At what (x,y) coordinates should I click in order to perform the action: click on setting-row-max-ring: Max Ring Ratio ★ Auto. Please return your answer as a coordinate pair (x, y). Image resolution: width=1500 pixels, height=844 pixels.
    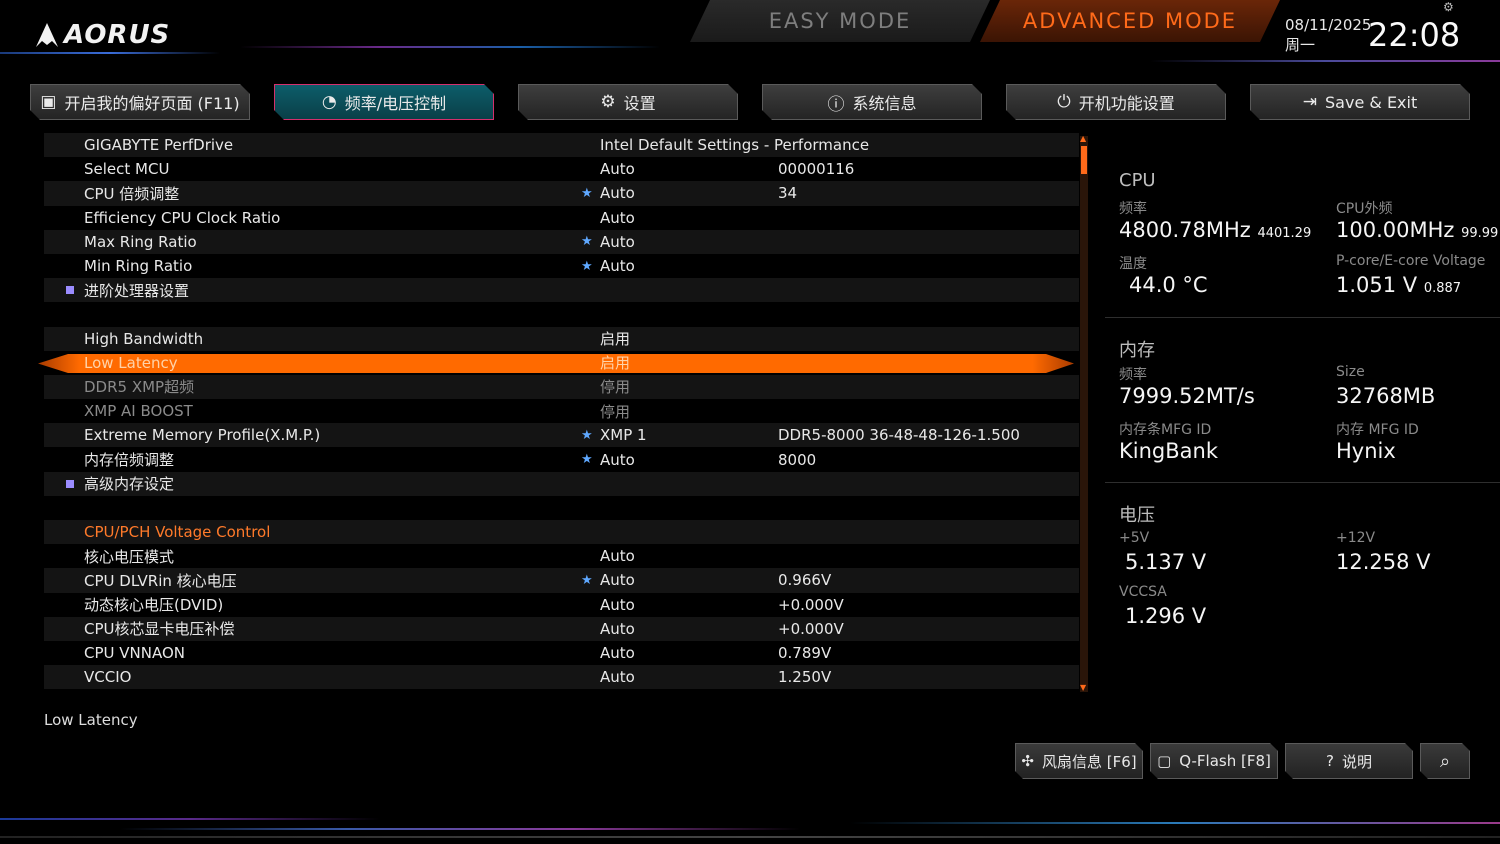
    Looking at the image, I should click on (561, 241).